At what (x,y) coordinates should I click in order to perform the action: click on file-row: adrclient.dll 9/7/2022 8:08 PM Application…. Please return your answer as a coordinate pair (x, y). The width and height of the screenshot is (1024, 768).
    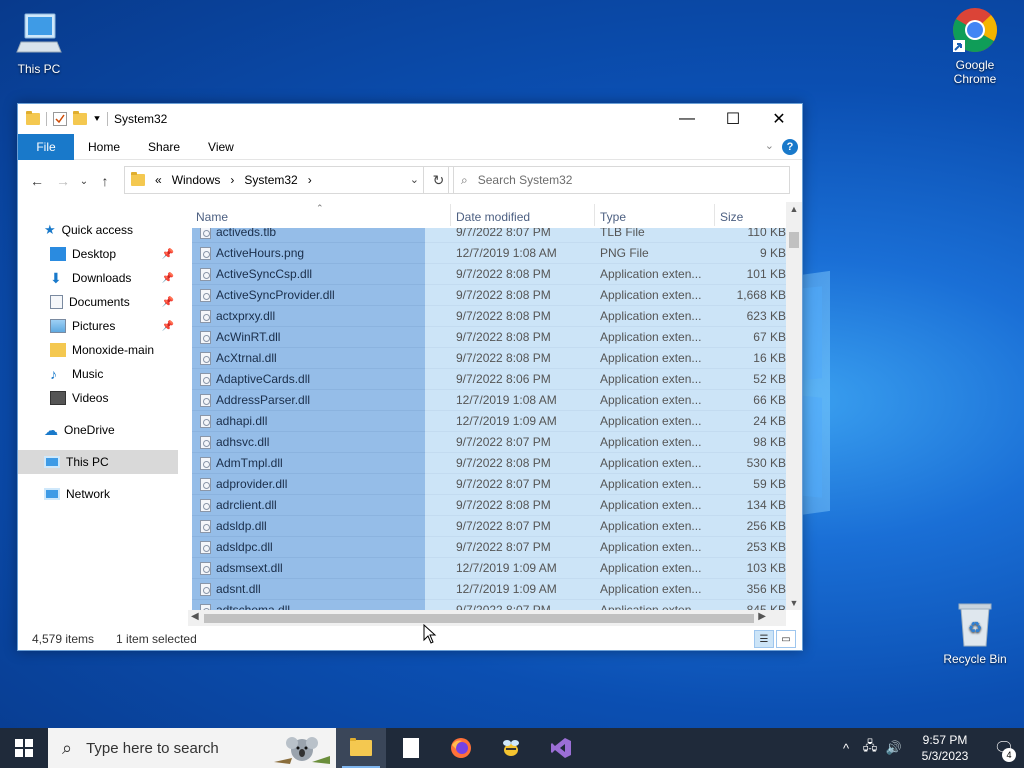
    Looking at the image, I should click on (487, 505).